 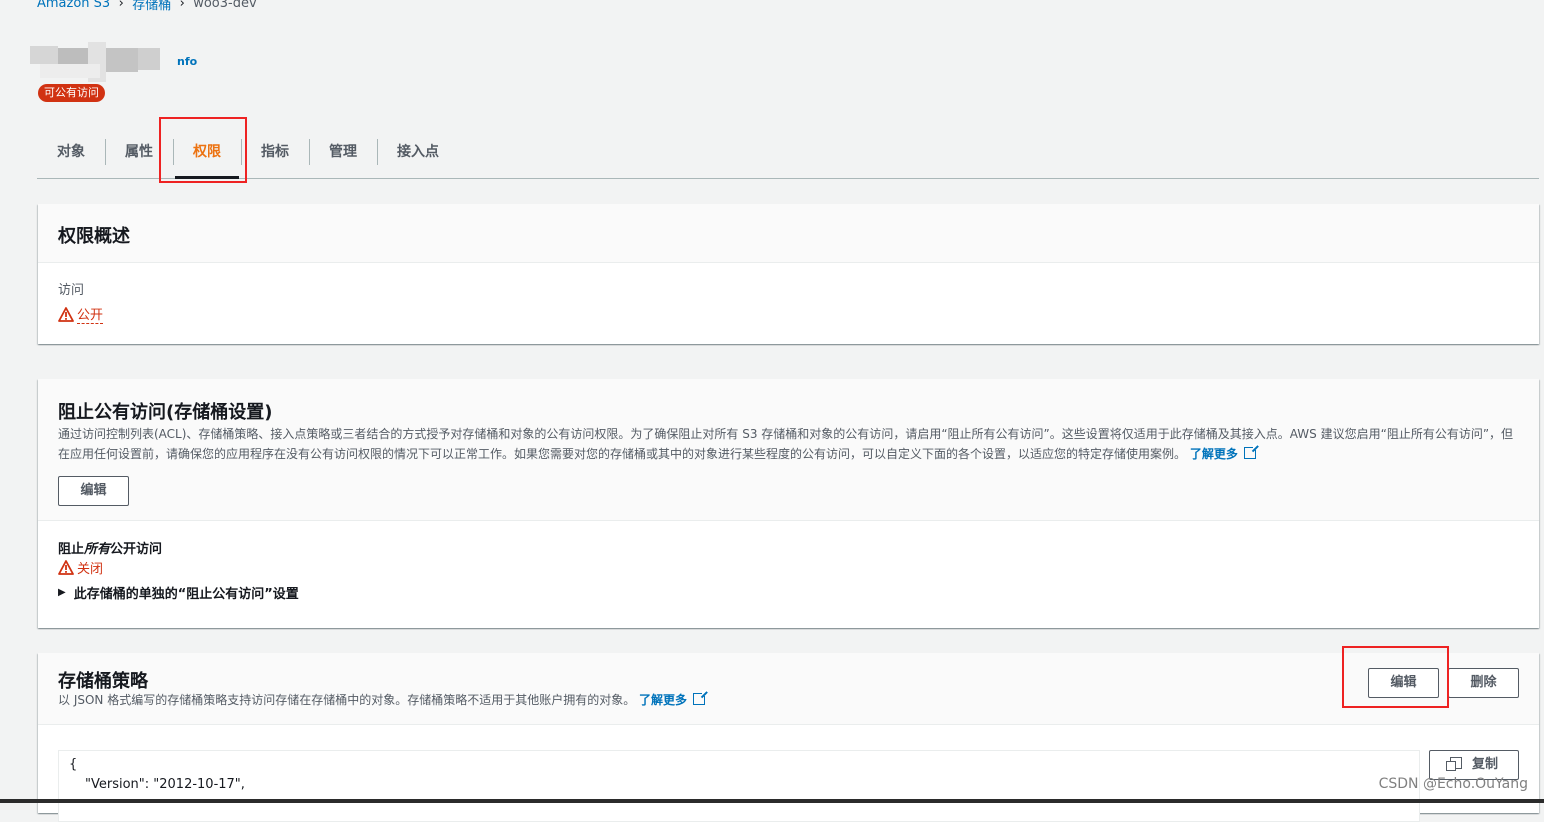 I want to click on info-link: nfo, so click(x=187, y=61).